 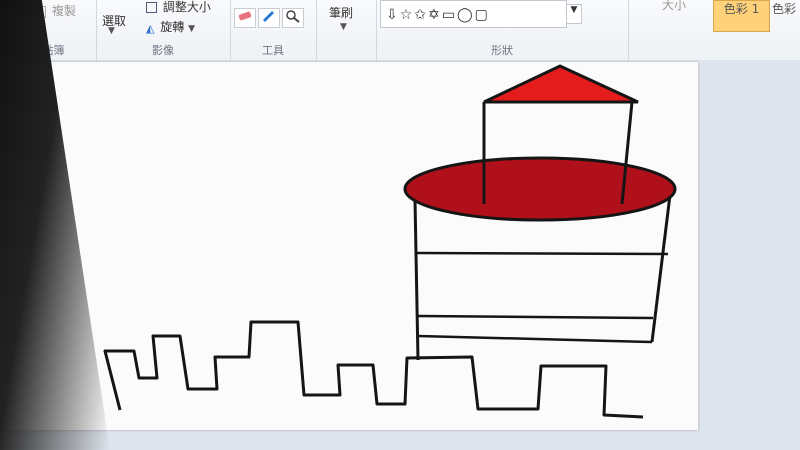 I want to click on roof-triangle, so click(x=561, y=84).